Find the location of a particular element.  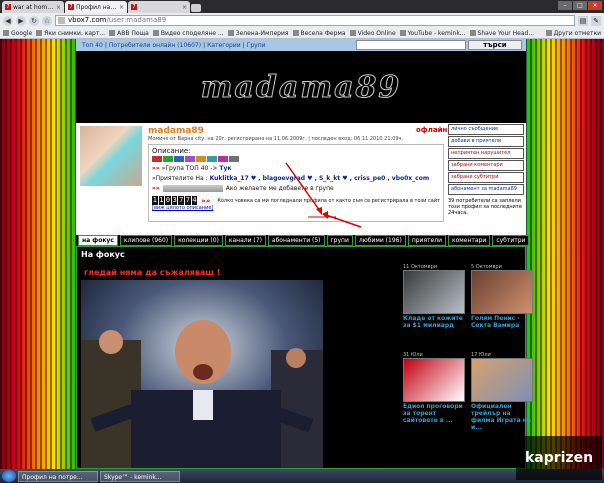

bookmark-item: Video Online is located at coordinates (372, 33).